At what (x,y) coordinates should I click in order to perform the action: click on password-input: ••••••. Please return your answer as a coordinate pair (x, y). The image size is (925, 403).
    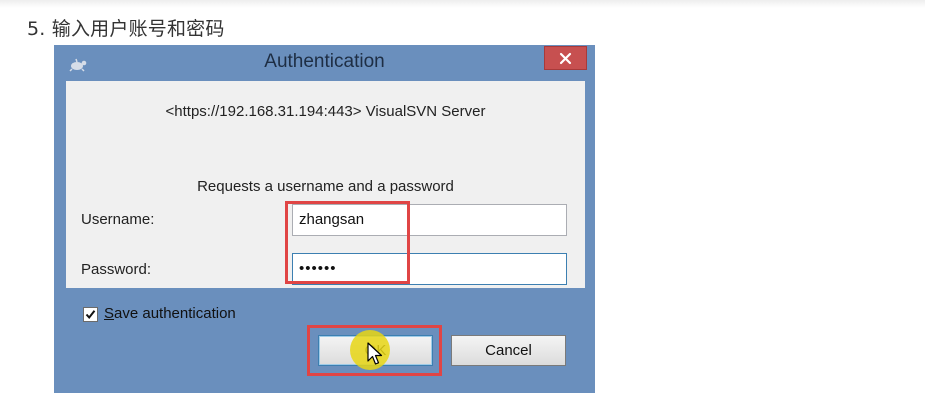
    Looking at the image, I should click on (429, 269).